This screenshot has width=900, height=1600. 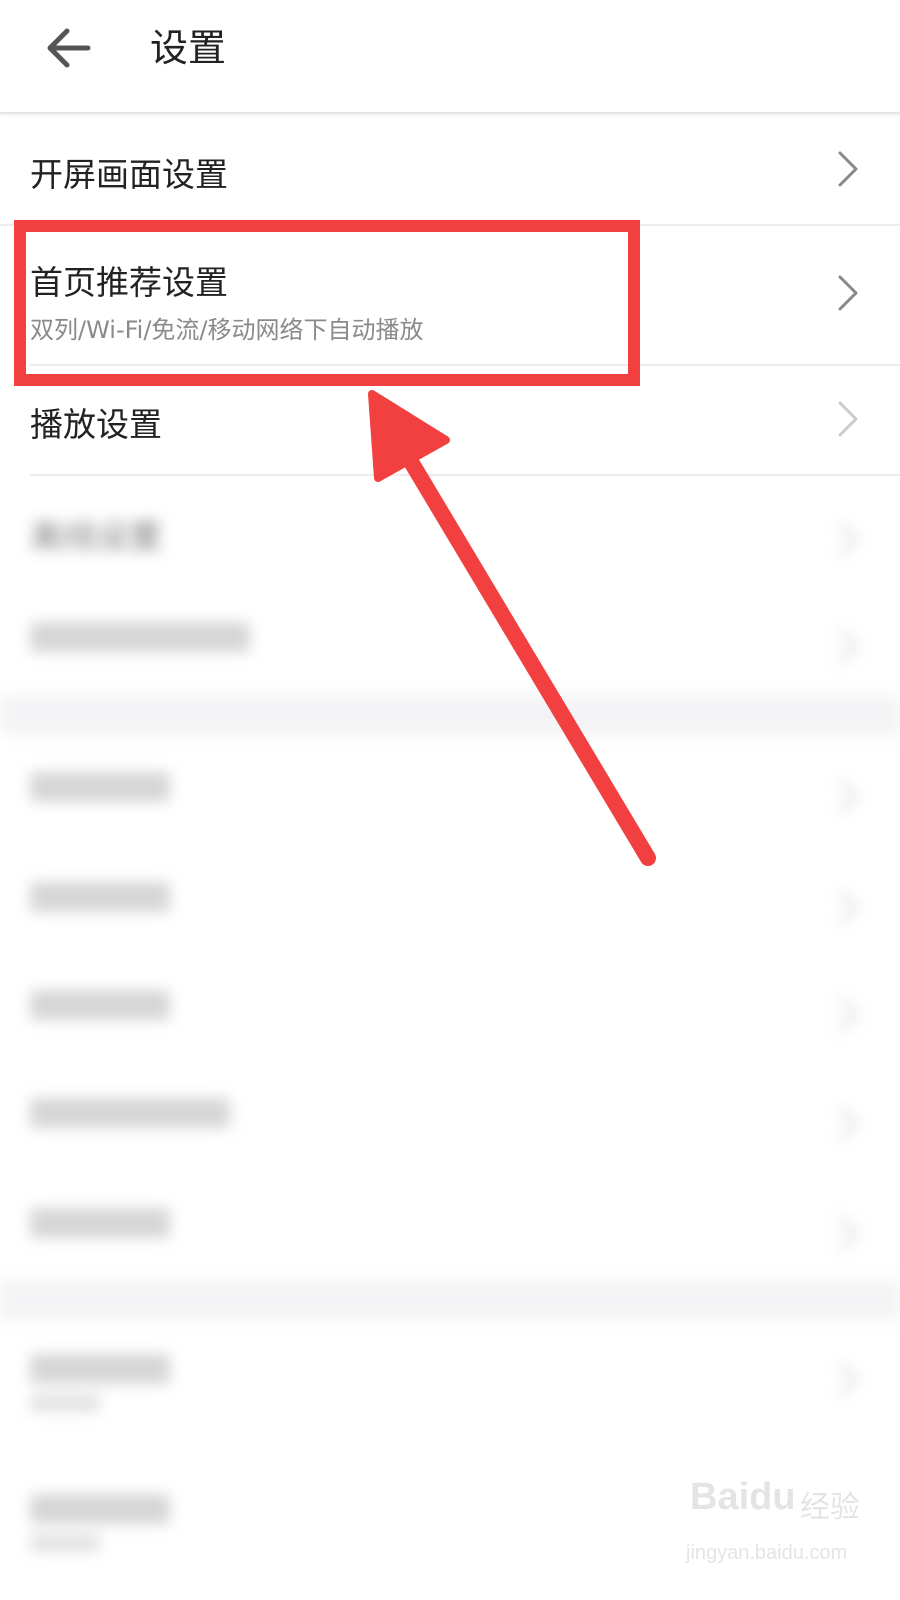 I want to click on divider, so click(x=465, y=475).